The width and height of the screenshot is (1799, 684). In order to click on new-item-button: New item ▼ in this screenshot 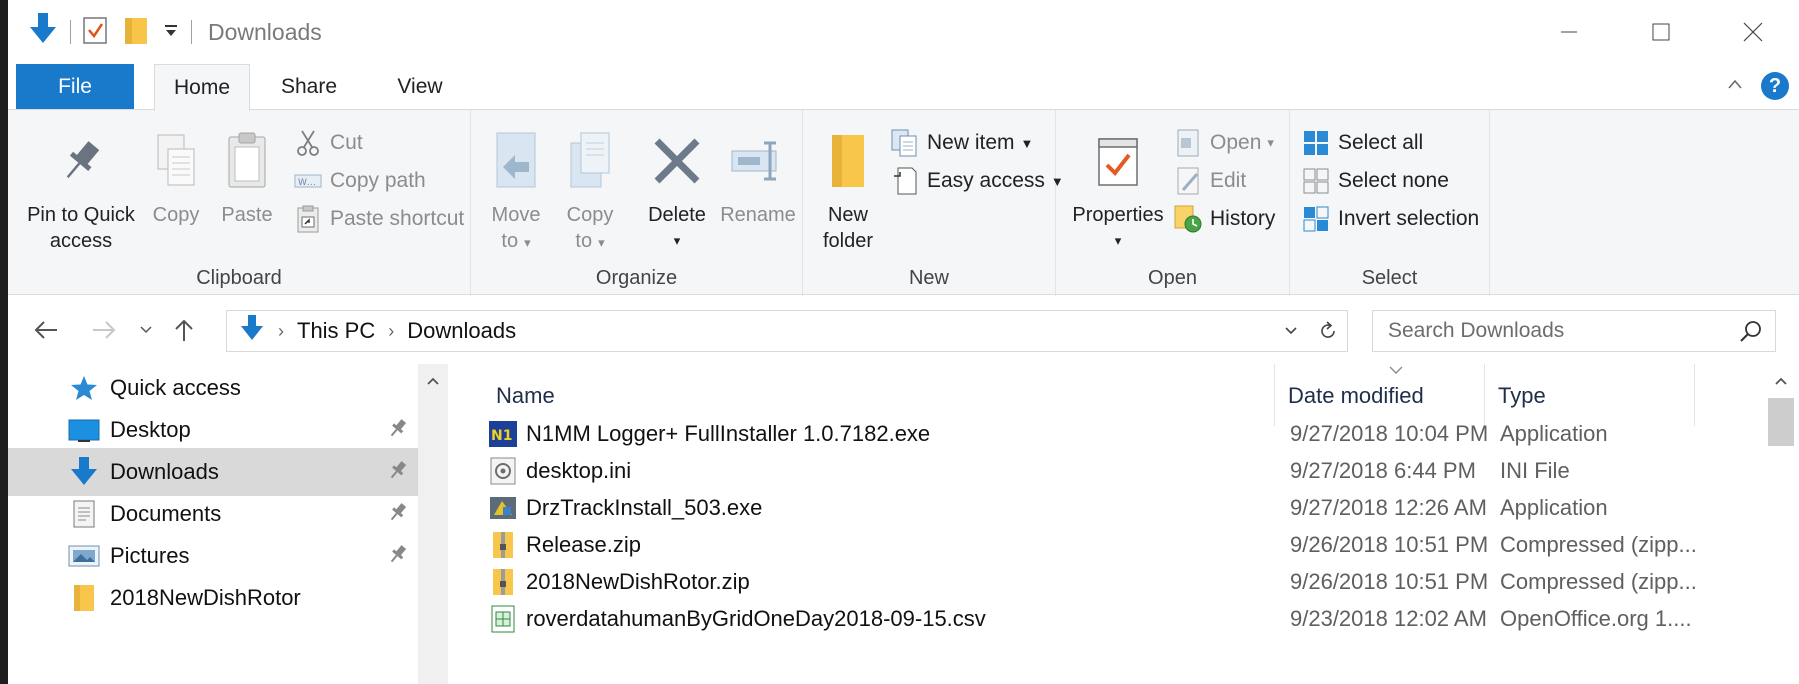, I will do `click(961, 143)`.